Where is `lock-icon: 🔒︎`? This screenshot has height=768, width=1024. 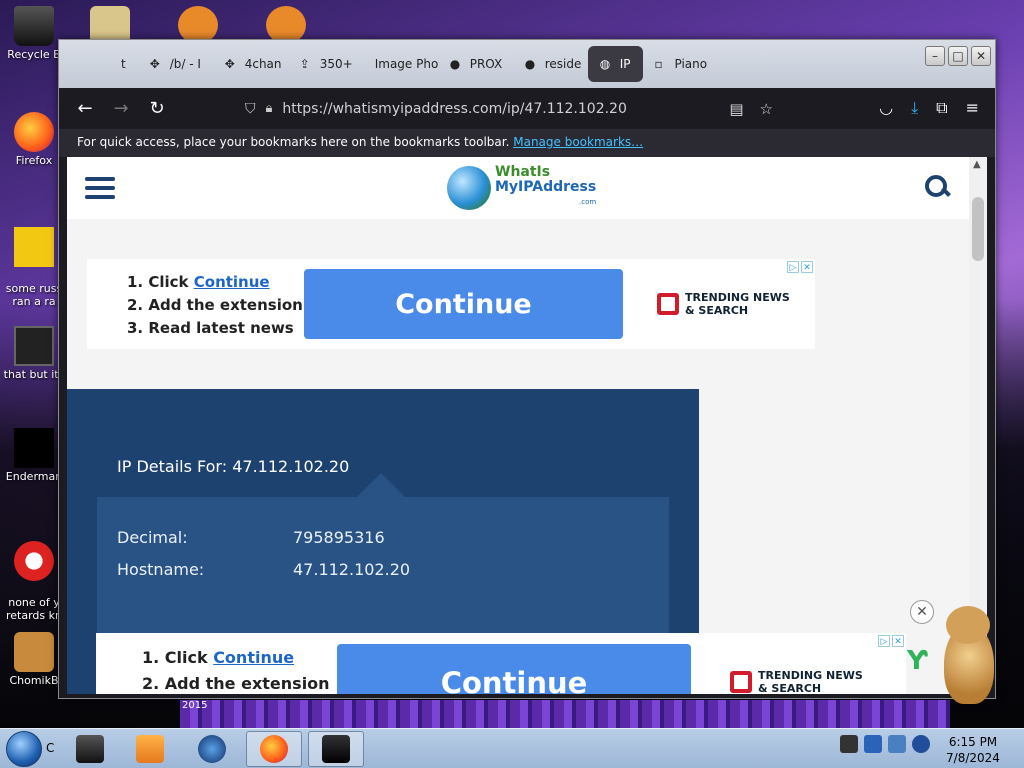
lock-icon: 🔒︎ is located at coordinates (269, 108).